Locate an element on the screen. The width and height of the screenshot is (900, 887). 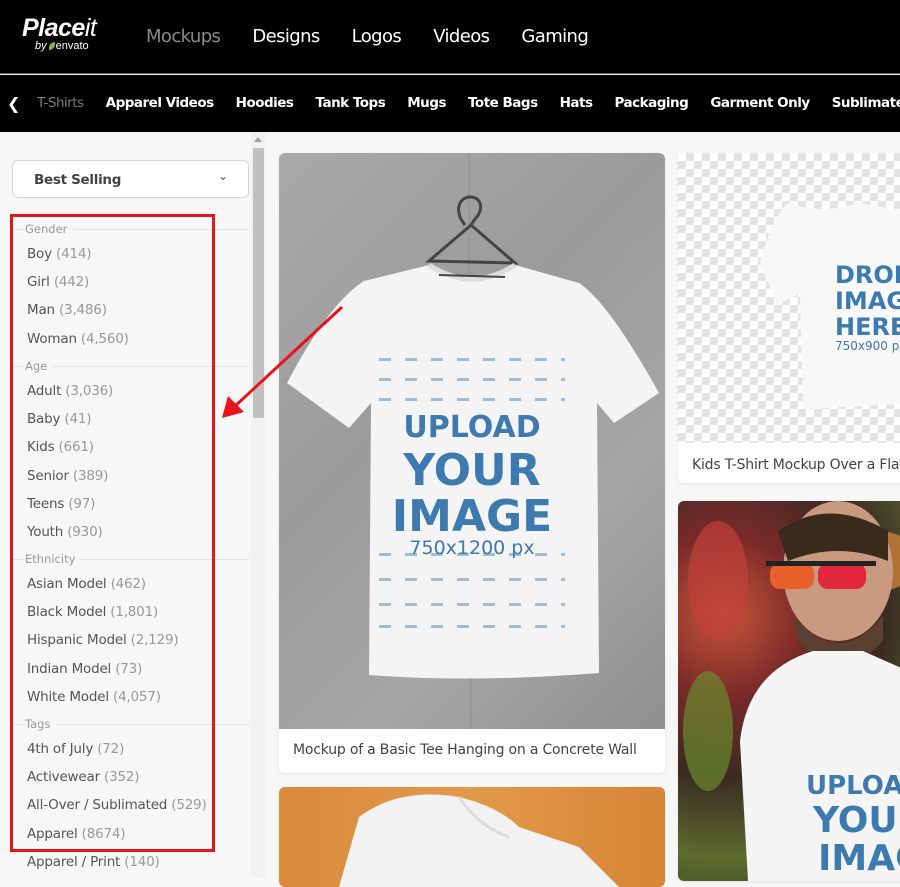
filter-option-count: (661) is located at coordinates (76, 447).